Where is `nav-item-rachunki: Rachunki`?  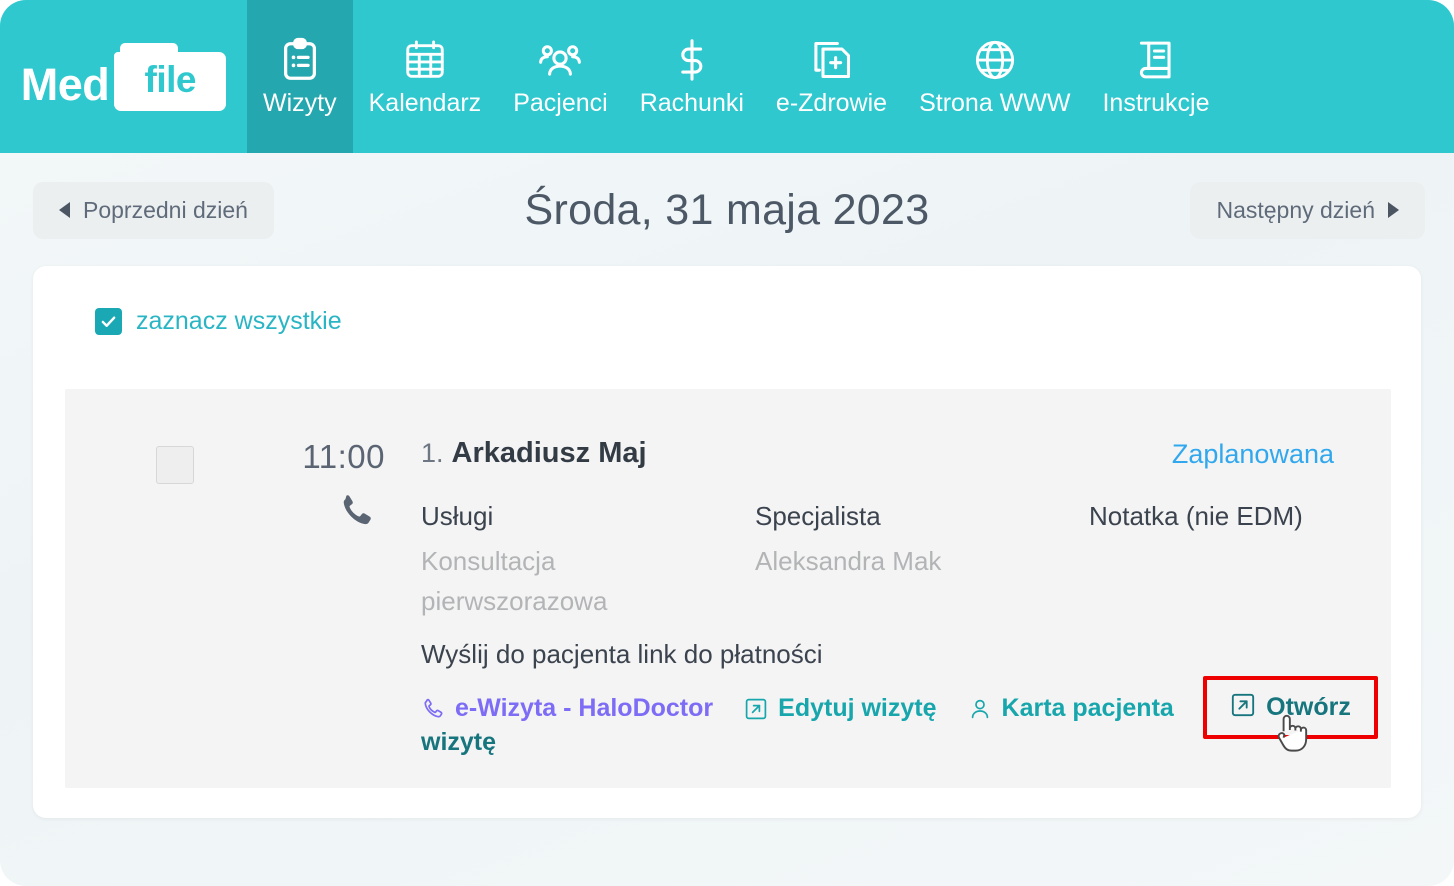 nav-item-rachunki: Rachunki is located at coordinates (692, 76).